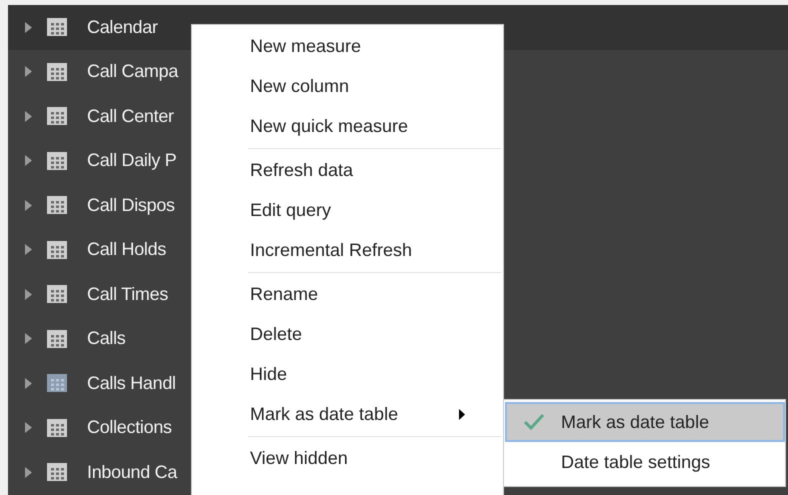 The height and width of the screenshot is (495, 788). Describe the element at coordinates (645, 422) in the screenshot. I see `submenu-item: Mark as date table` at that location.